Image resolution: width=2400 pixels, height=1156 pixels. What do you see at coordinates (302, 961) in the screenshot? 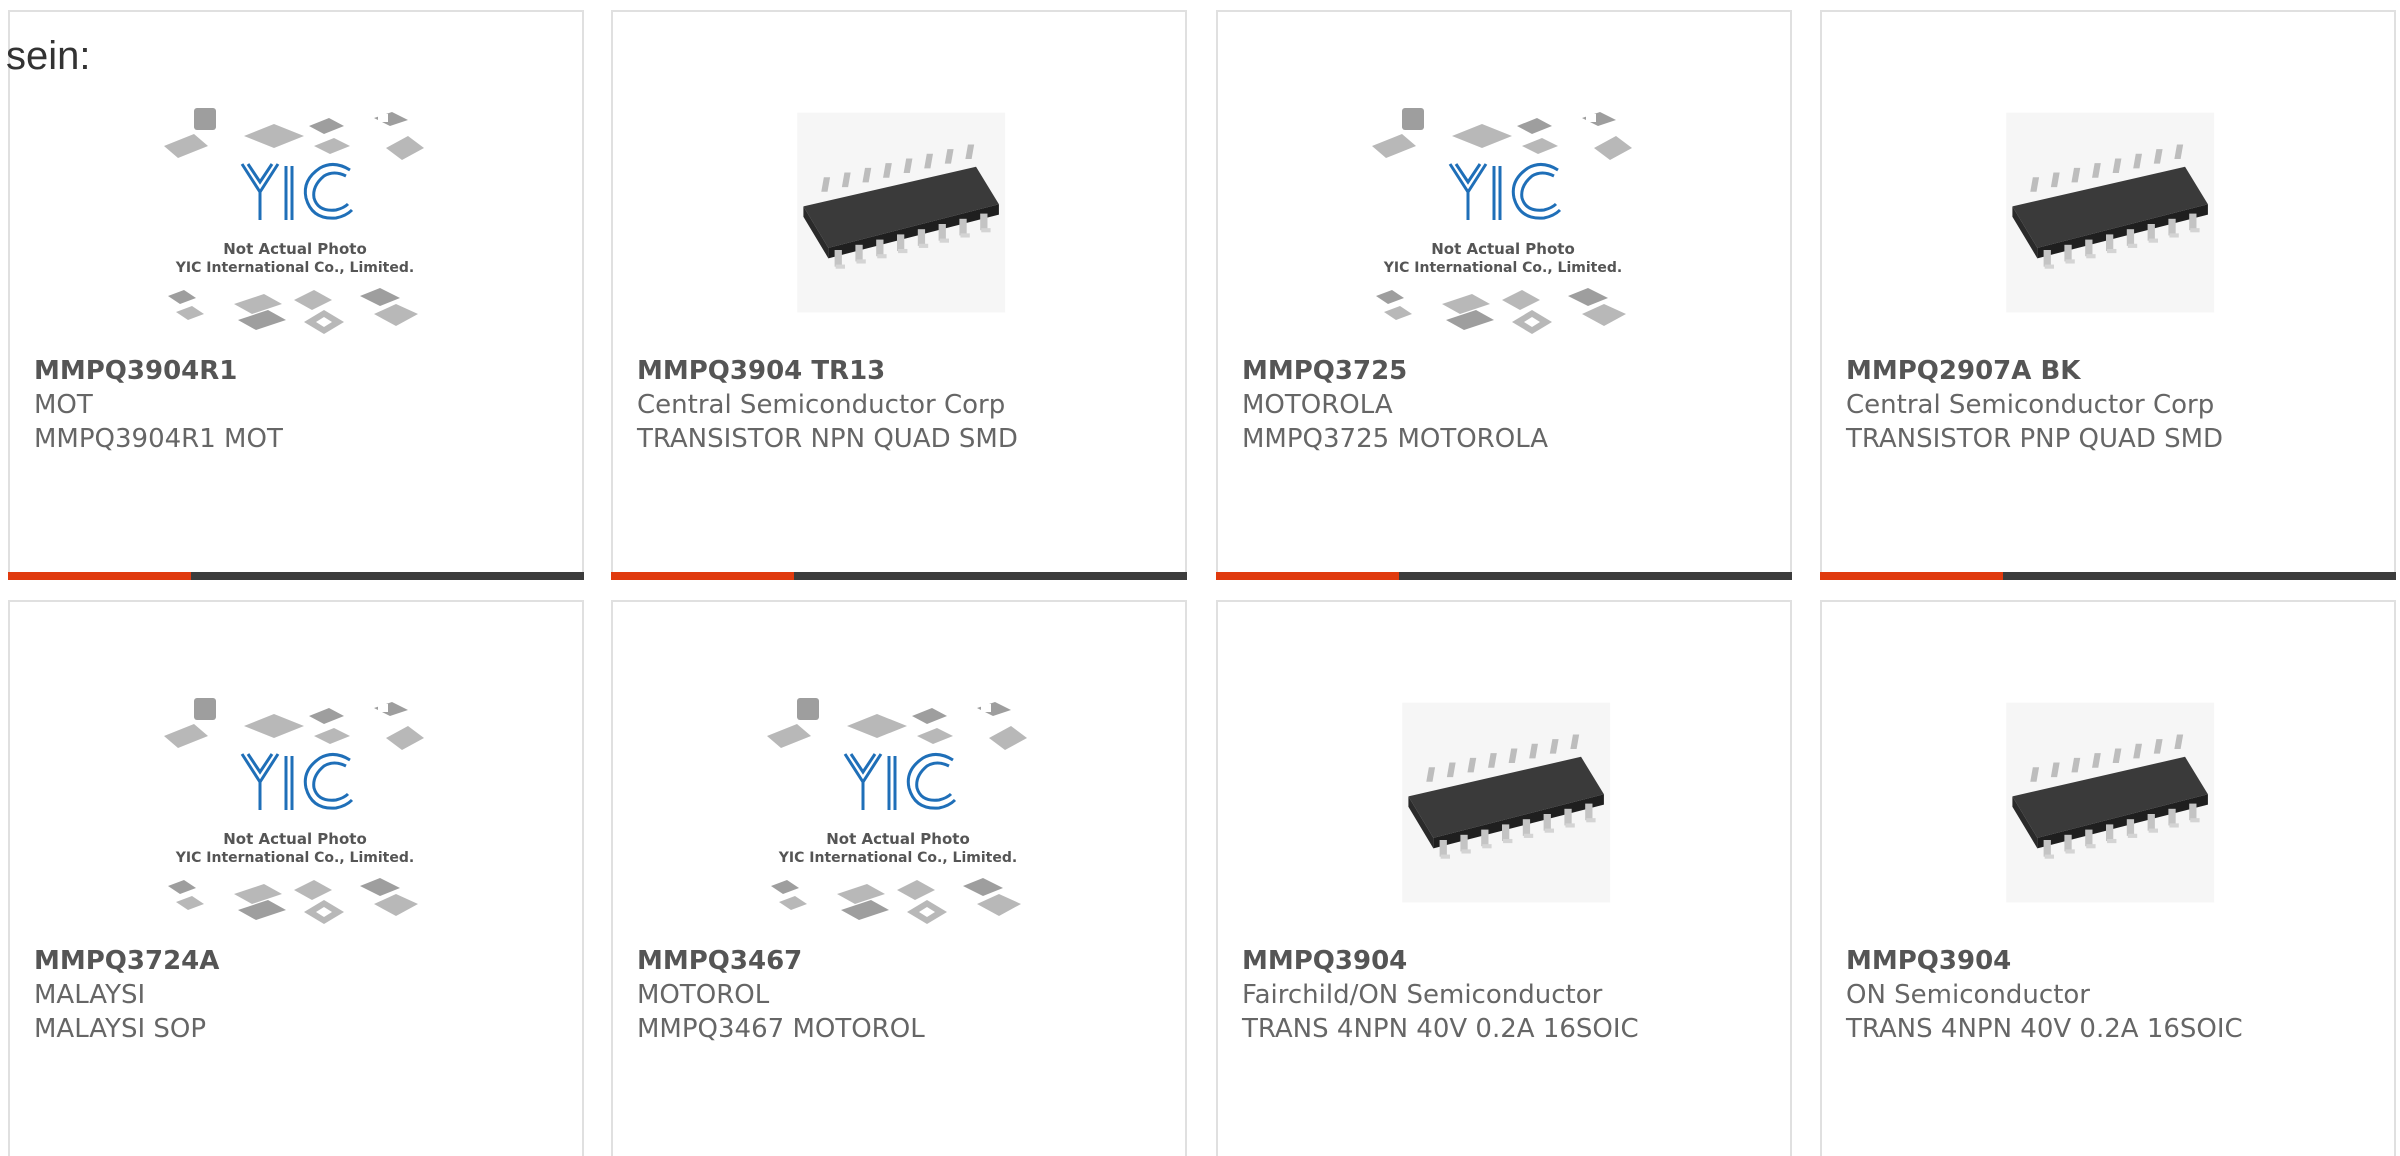
I see `part-number: MMPQ3724A` at bounding box center [302, 961].